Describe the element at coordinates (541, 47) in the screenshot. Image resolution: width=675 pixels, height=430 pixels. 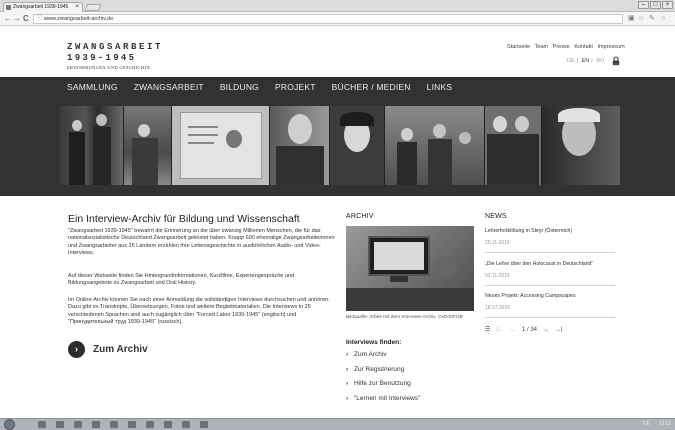
I see `toplink-team: Team` at that location.